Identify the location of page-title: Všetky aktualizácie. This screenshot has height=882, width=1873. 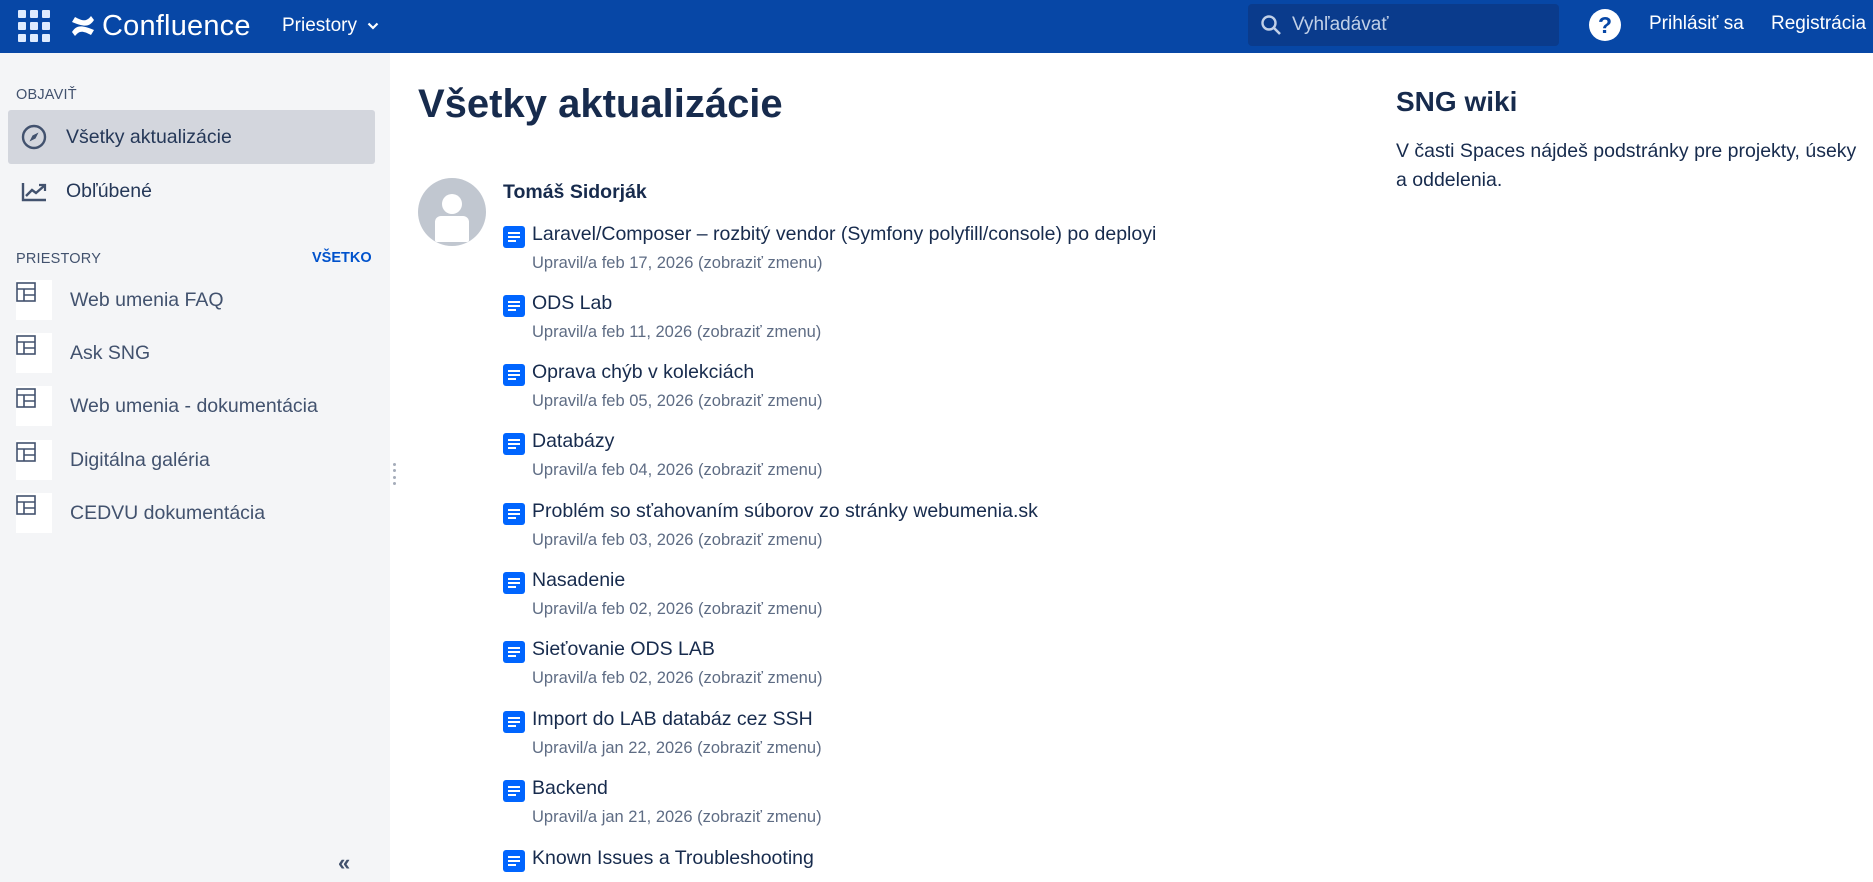
(600, 104).